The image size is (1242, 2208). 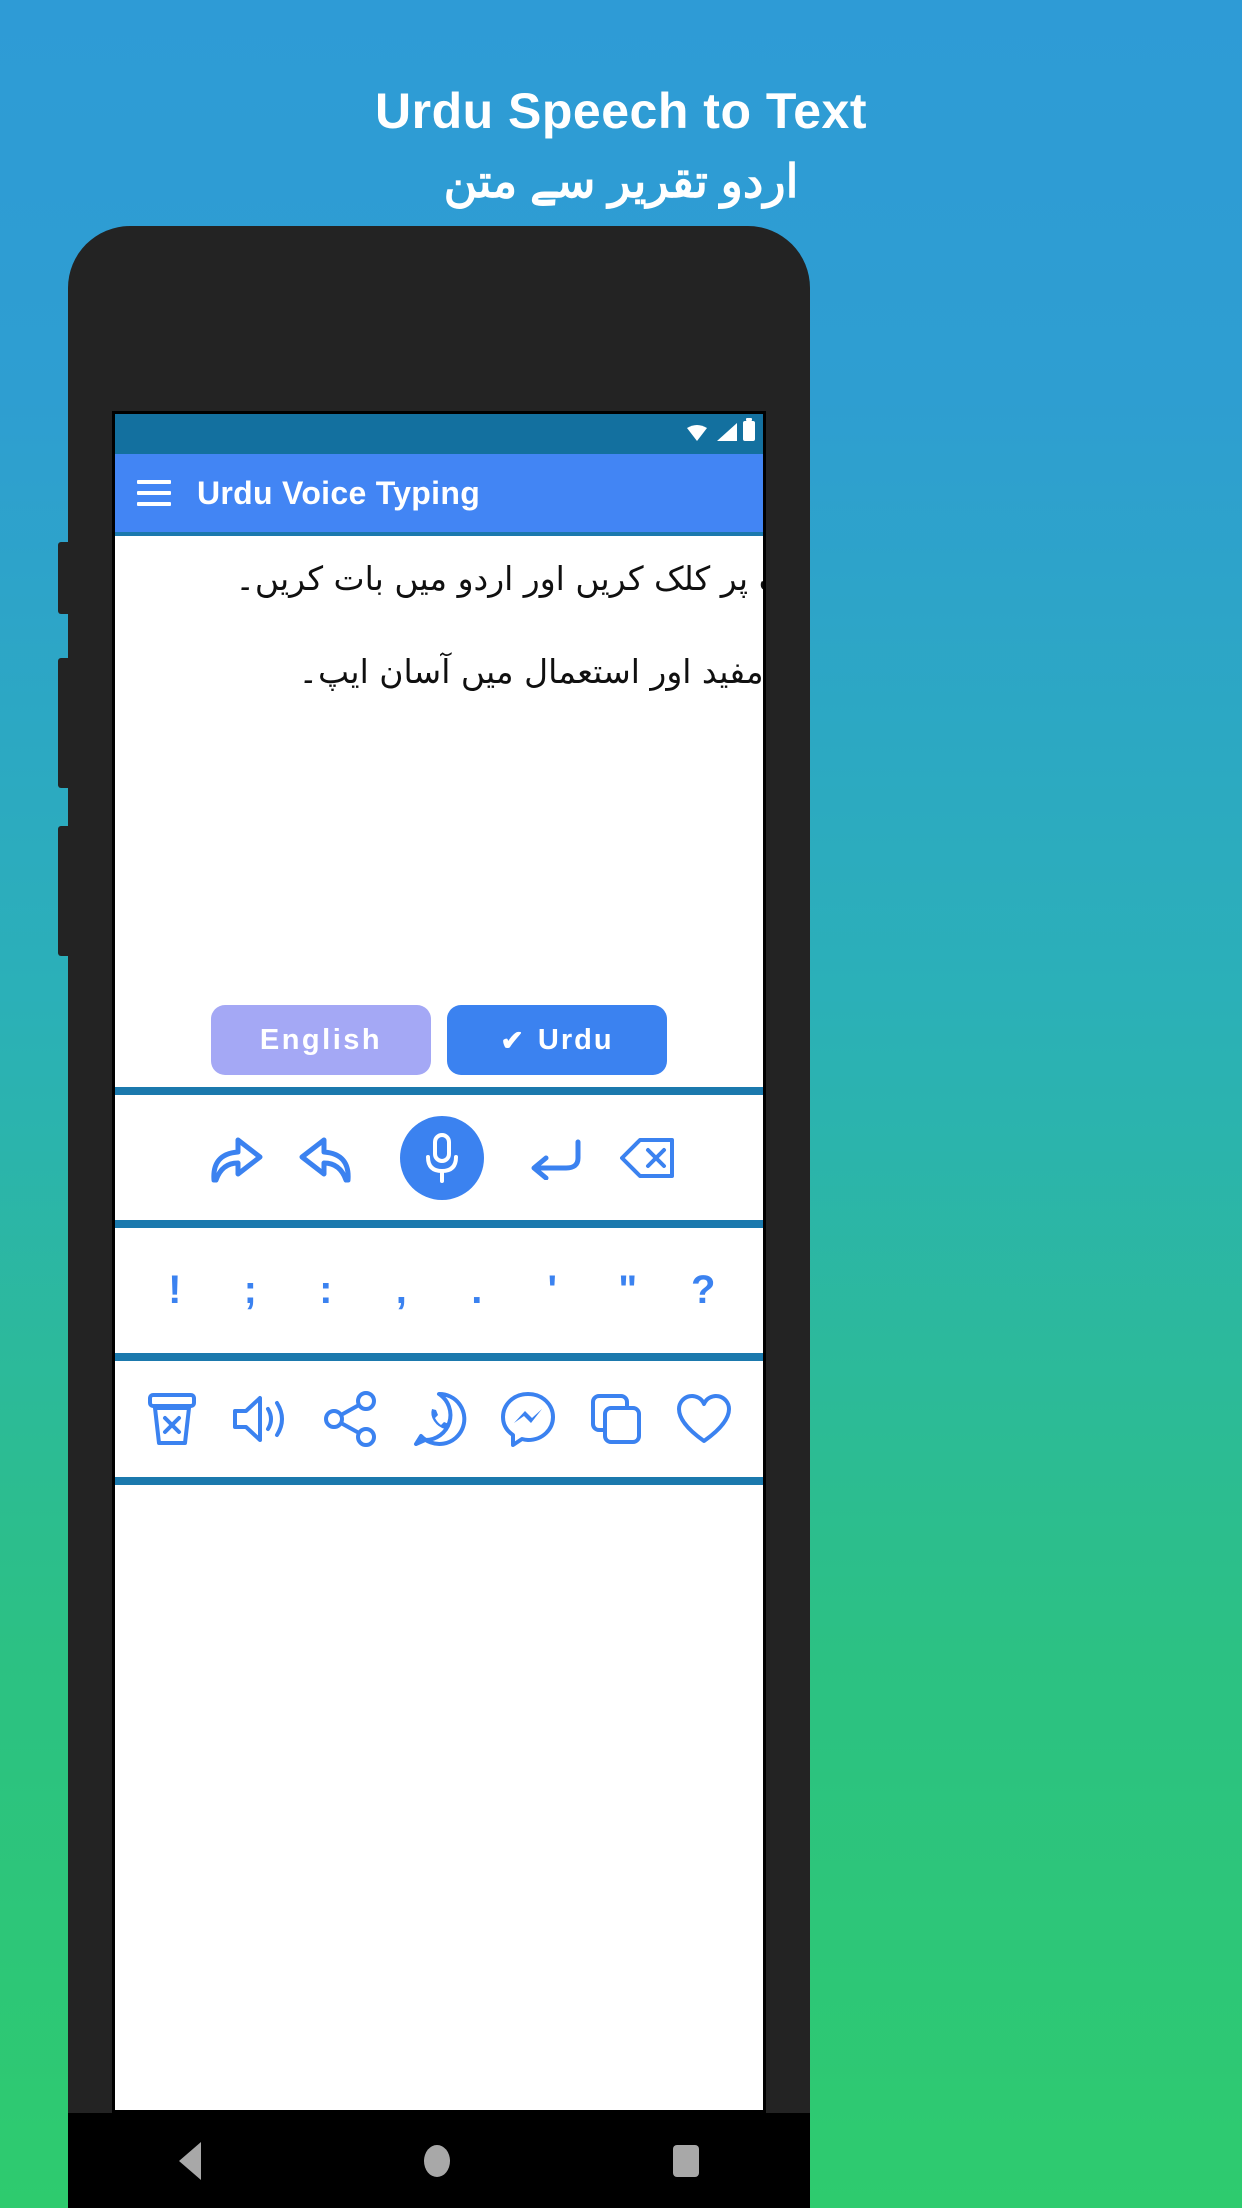 I want to click on check-icon: ✔, so click(x=513, y=1040).